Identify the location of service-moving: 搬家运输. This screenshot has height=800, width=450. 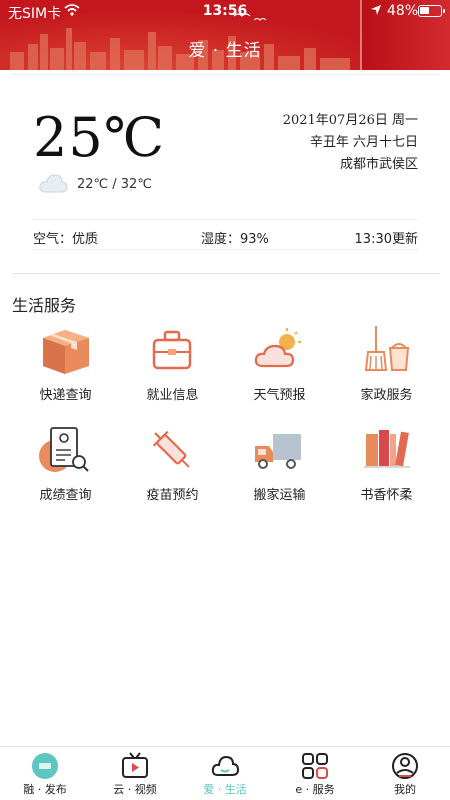
(279, 463).